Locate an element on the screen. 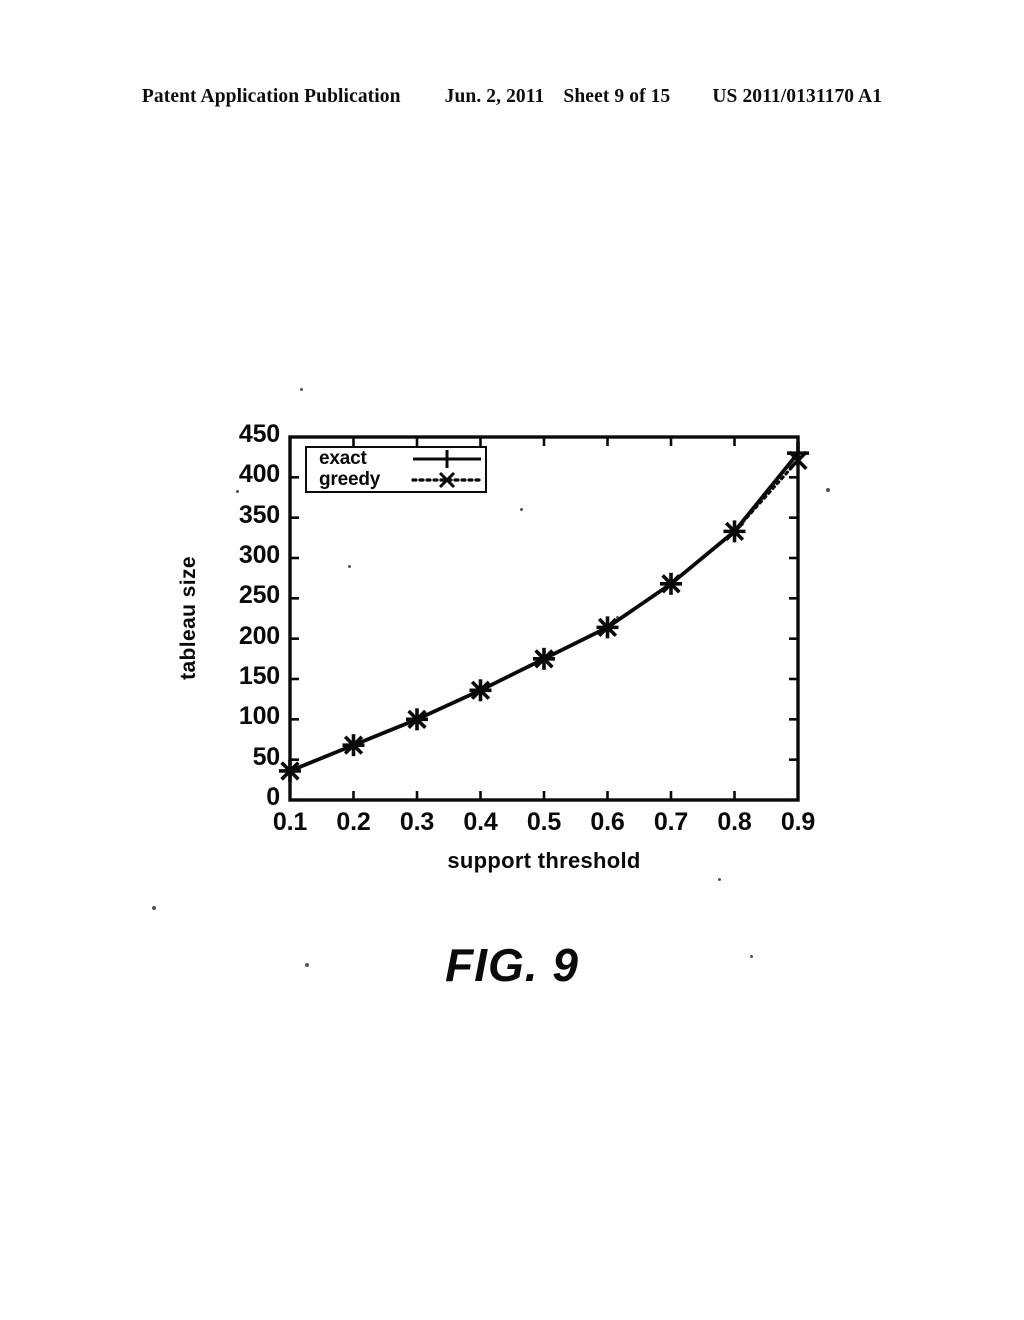 Image resolution: width=1024 pixels, height=1320 pixels. legend-sample-exact is located at coordinates (447, 459).